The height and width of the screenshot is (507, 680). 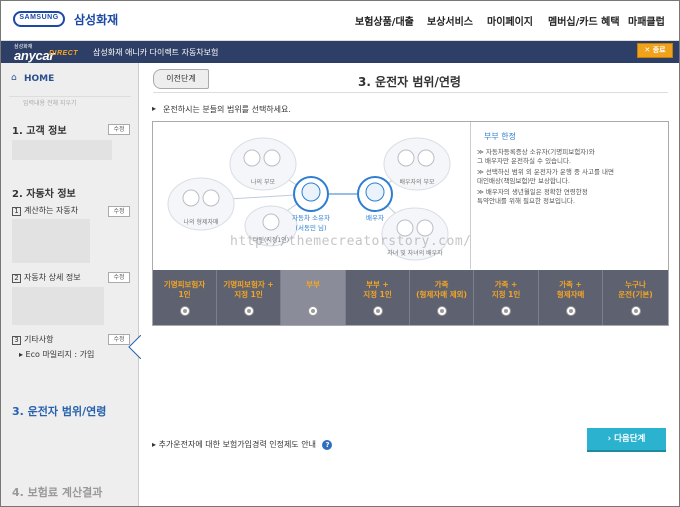 What do you see at coordinates (510, 20) in the screenshot?
I see `nav-mypage: 마이페이지` at bounding box center [510, 20].